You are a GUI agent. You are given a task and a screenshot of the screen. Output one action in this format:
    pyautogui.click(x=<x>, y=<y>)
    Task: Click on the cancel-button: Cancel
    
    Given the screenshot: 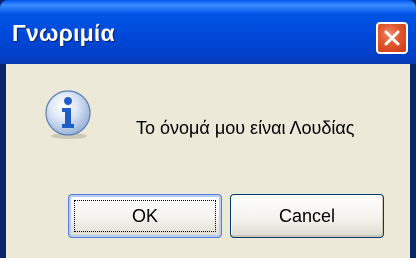 What is the action you would take?
    pyautogui.click(x=307, y=216)
    